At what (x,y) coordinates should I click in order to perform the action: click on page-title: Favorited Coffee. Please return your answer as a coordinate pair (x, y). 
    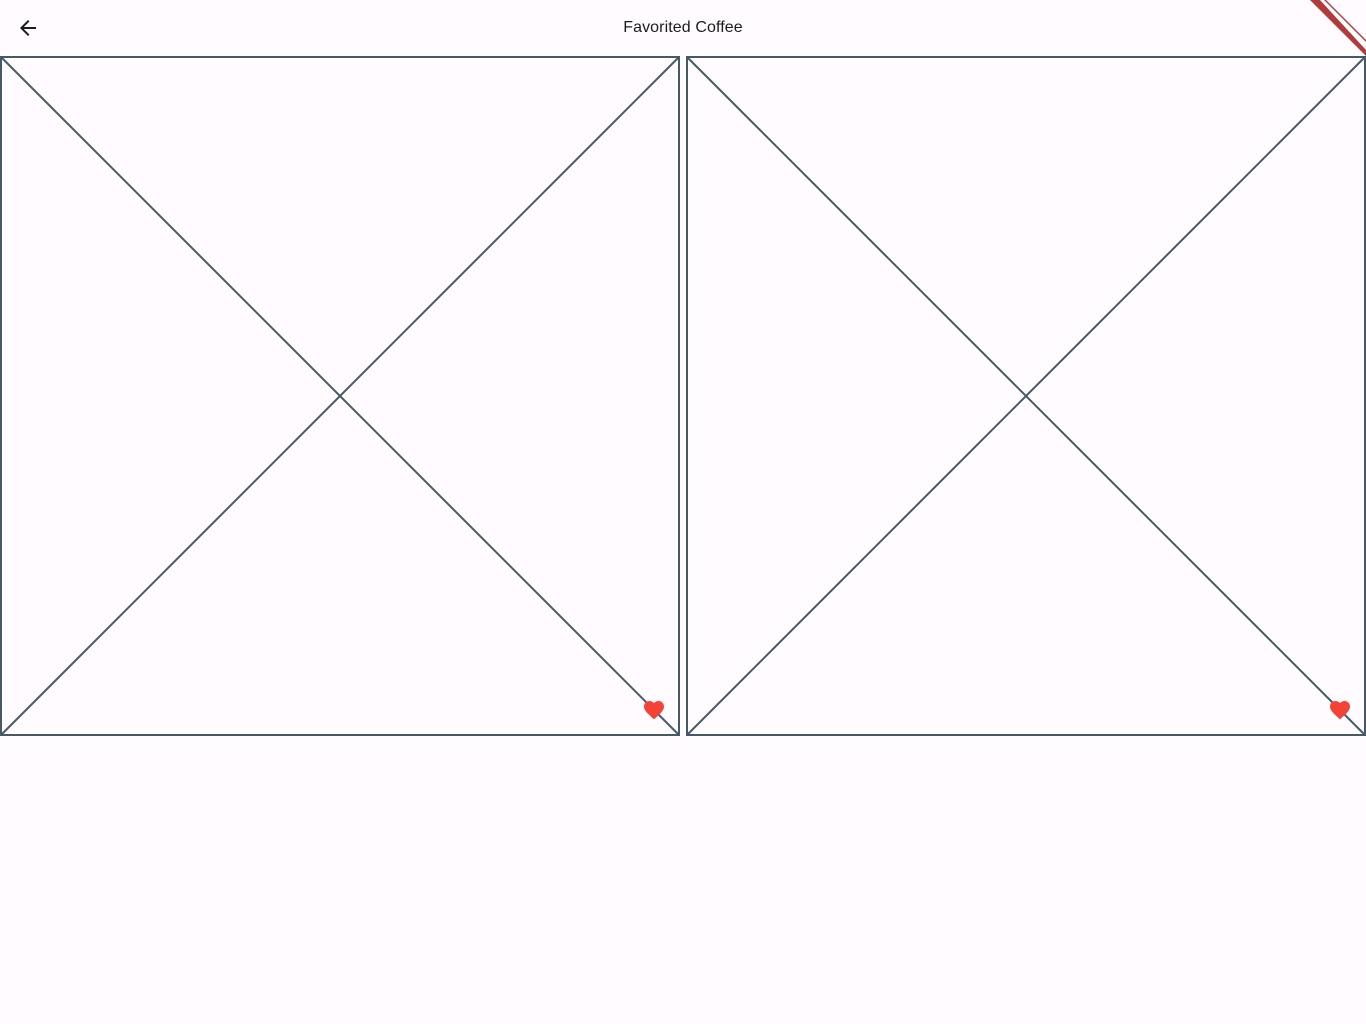
    Looking at the image, I should click on (683, 27).